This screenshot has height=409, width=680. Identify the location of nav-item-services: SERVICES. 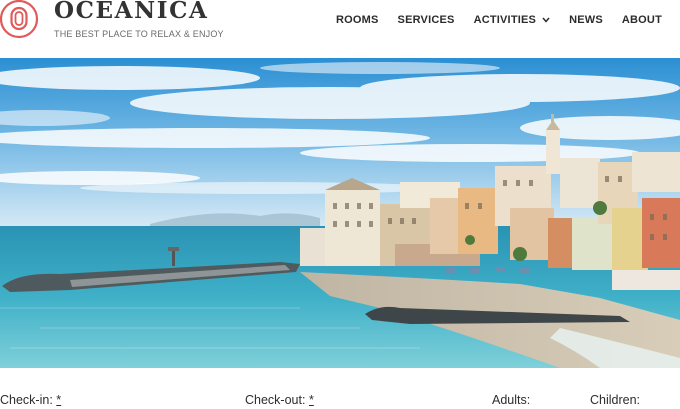
(426, 20).